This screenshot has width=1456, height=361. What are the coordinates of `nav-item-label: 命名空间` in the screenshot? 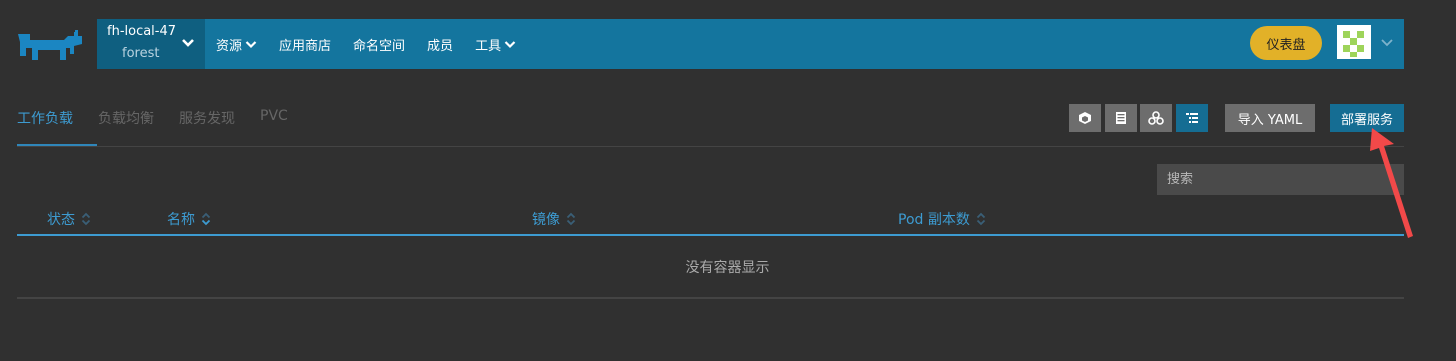 It's located at (379, 46).